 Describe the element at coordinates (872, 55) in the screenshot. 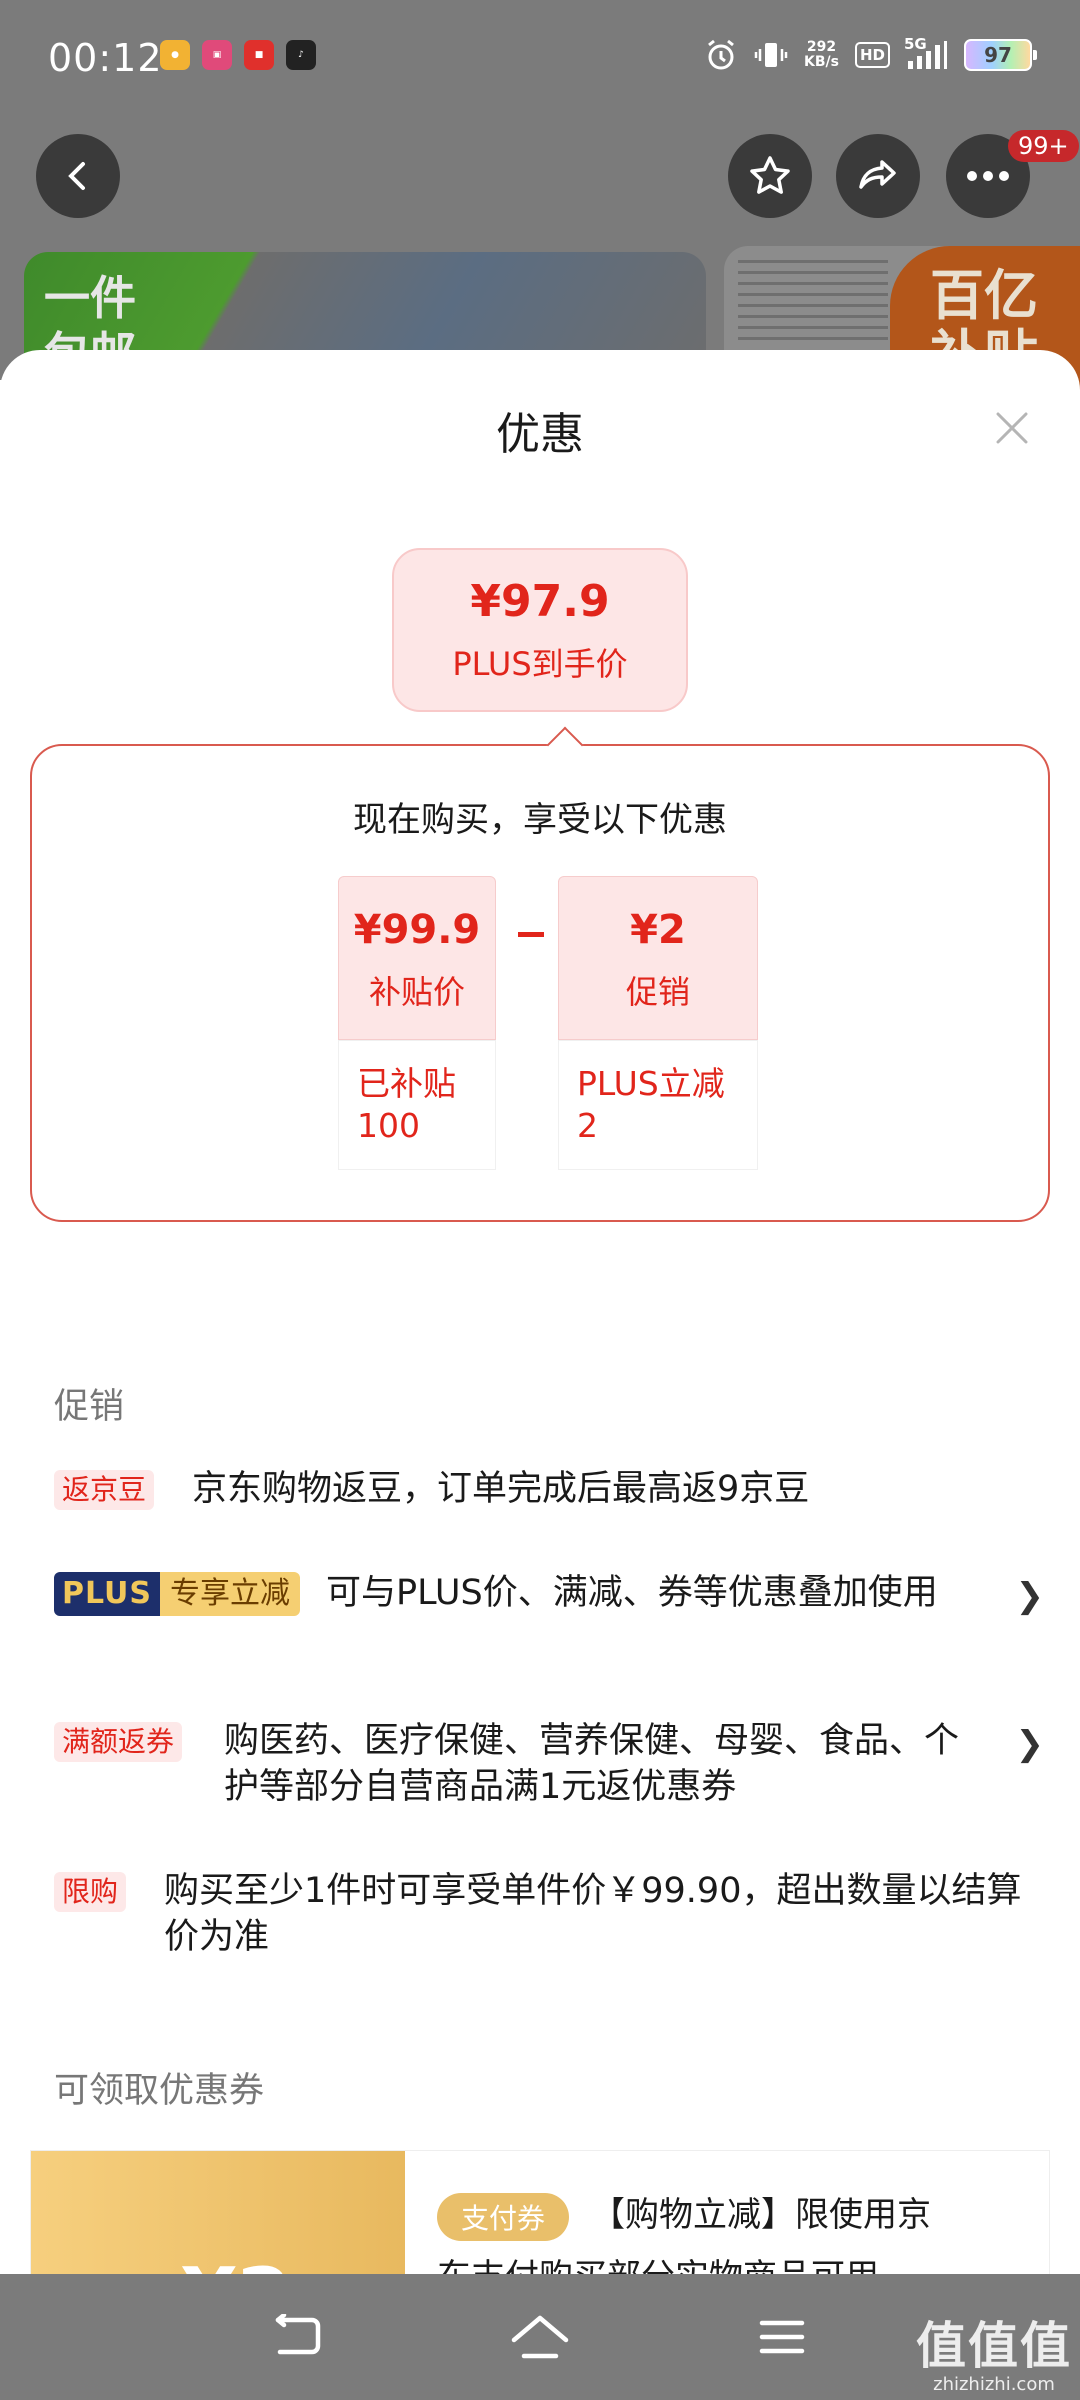

I see `hd-badge: HD` at that location.